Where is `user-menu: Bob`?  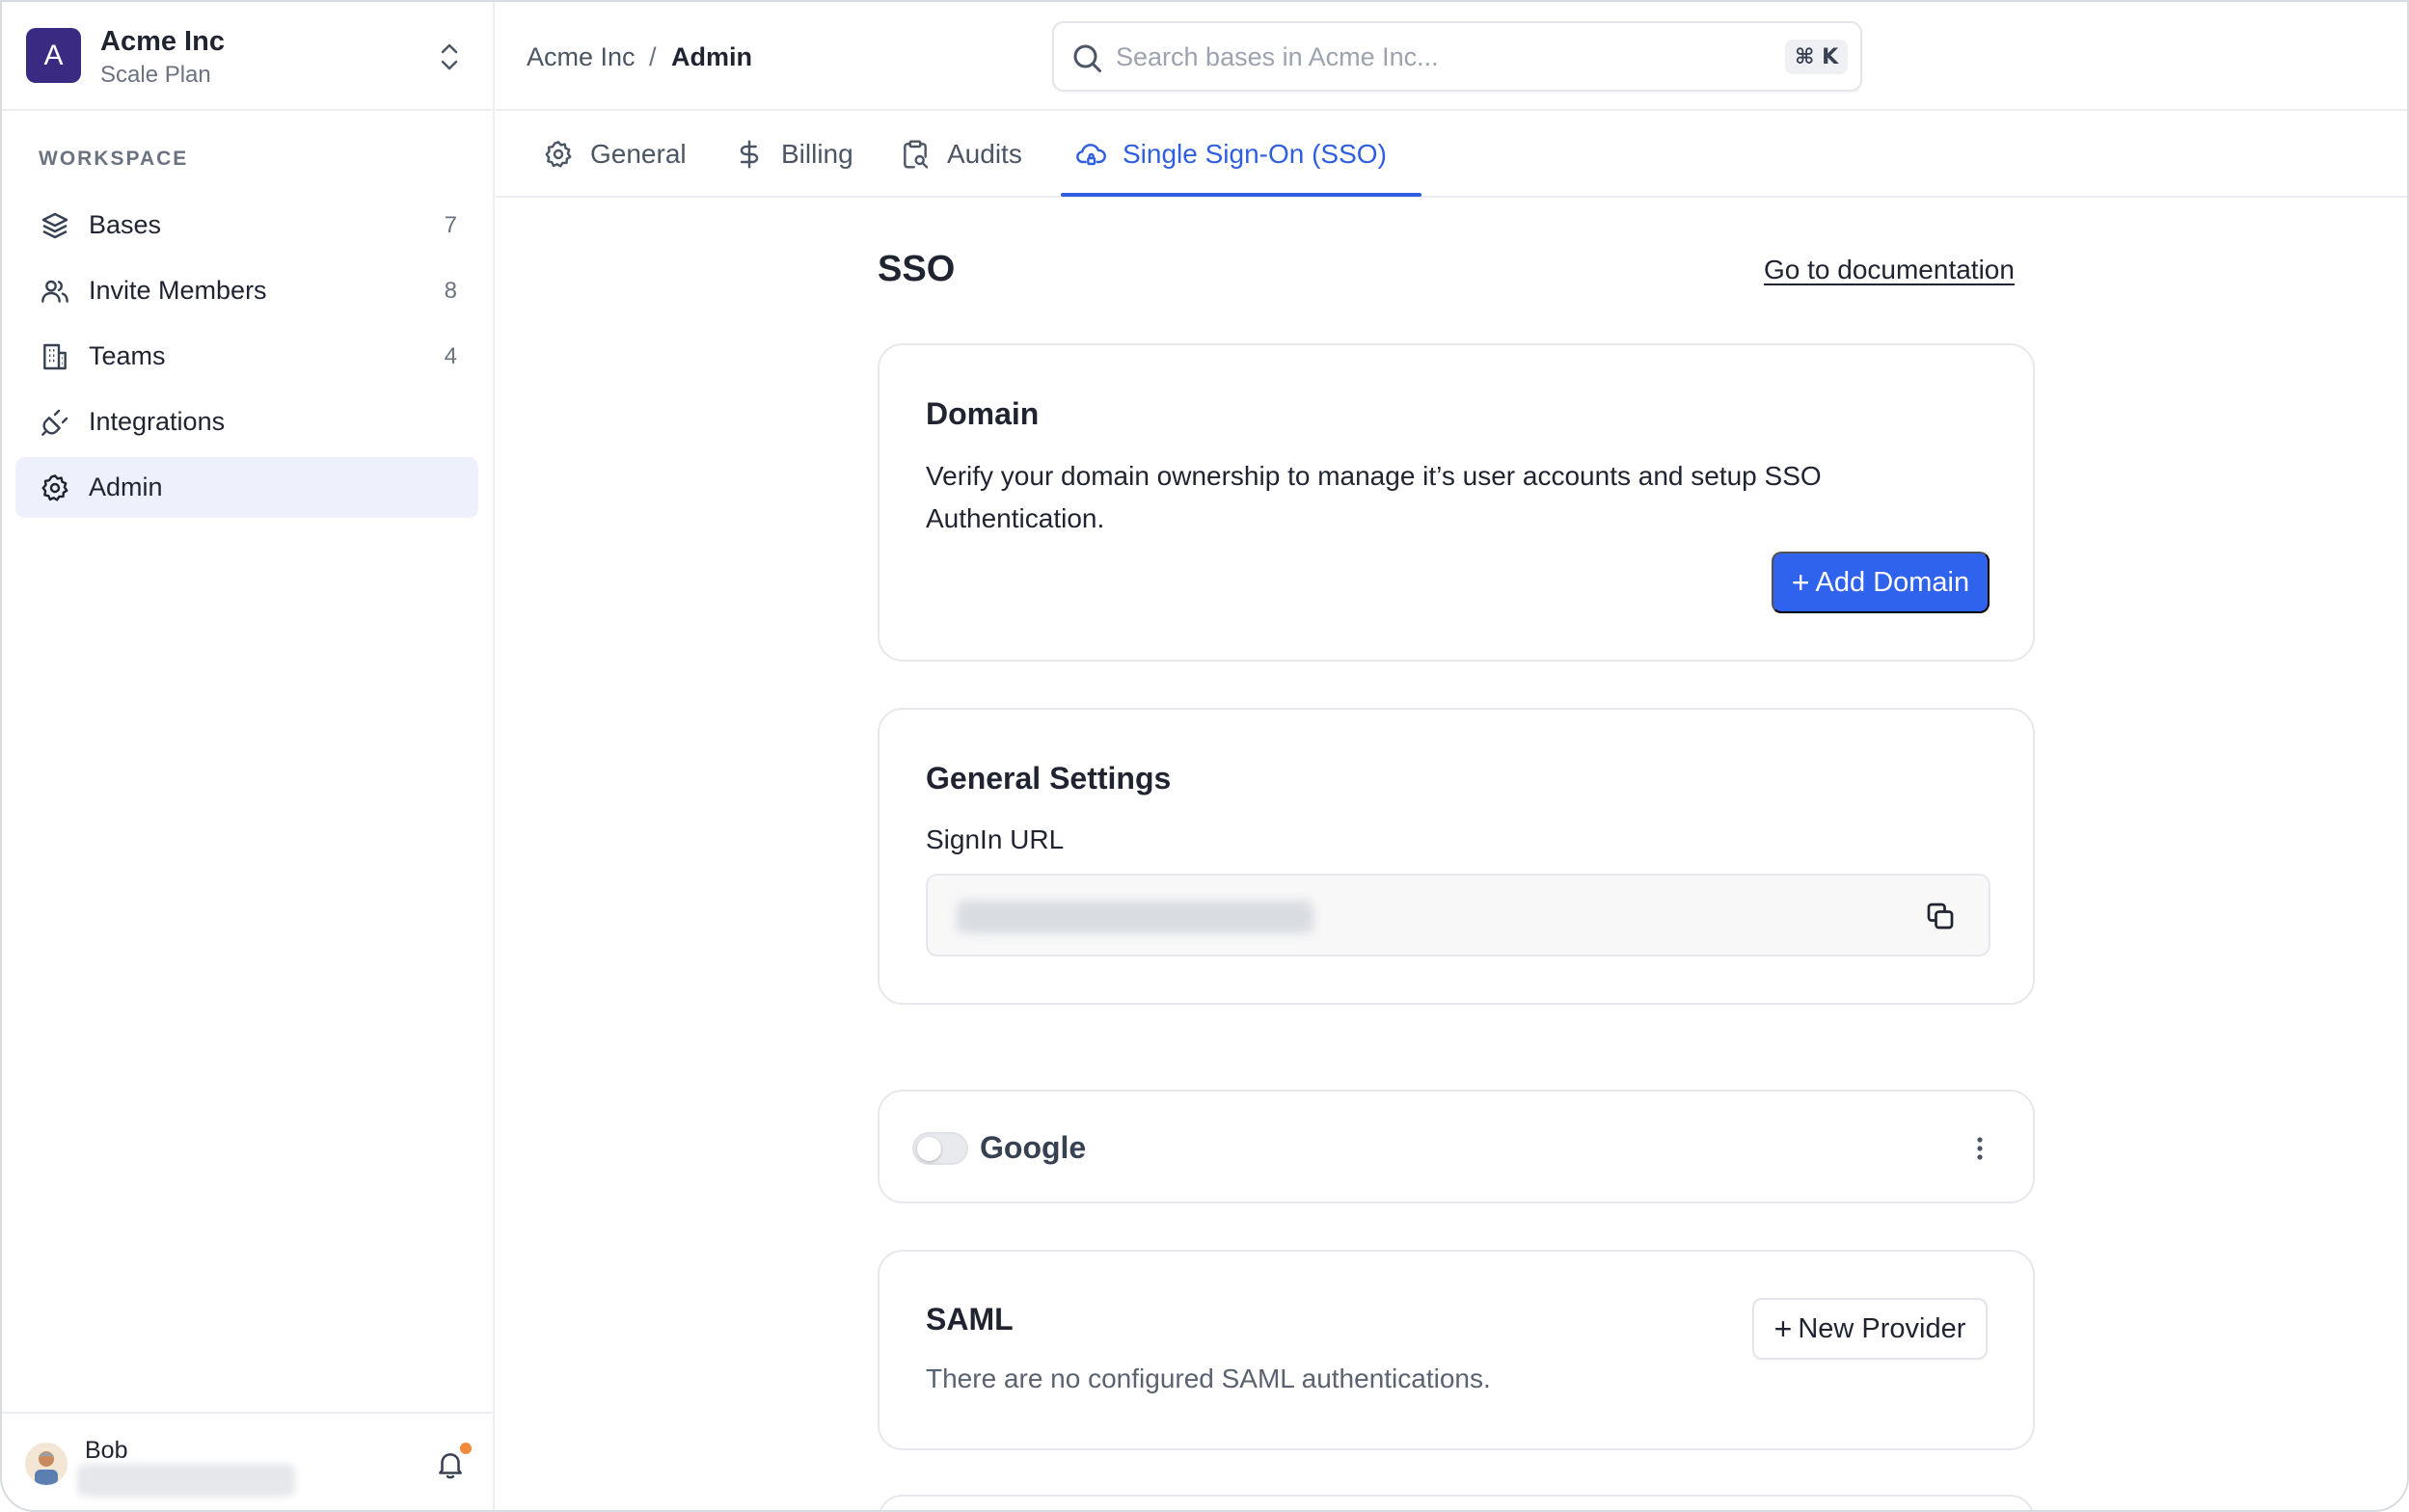 user-menu: Bob is located at coordinates (247, 1461).